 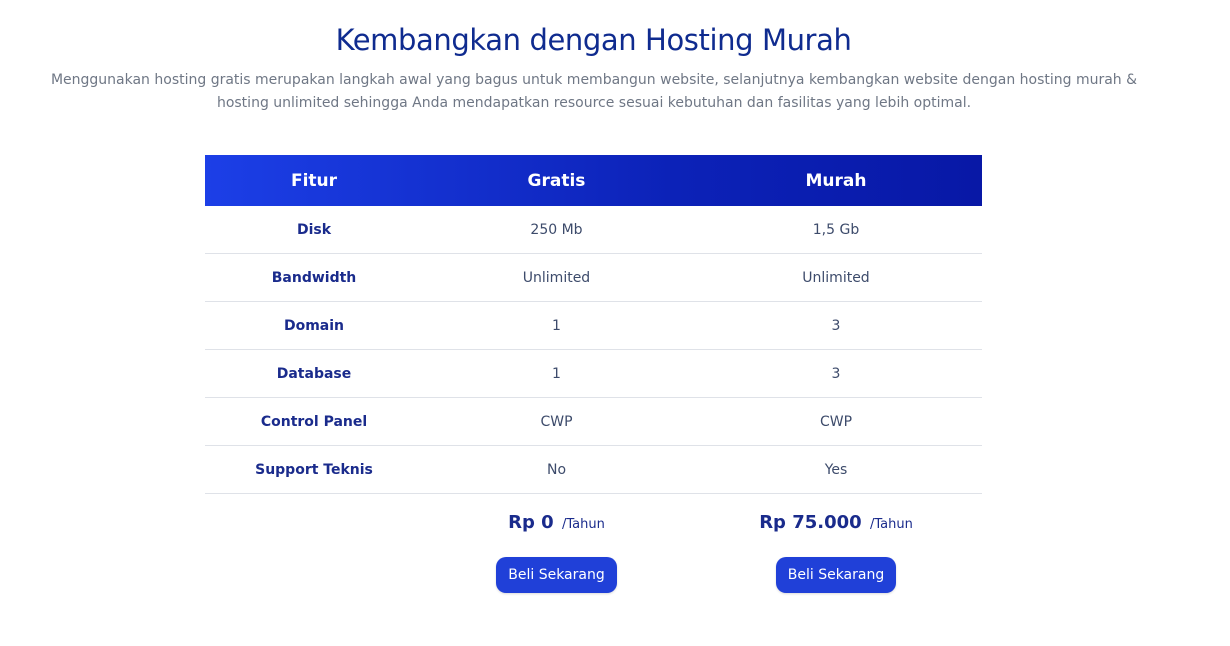 What do you see at coordinates (836, 229) in the screenshot?
I see `murah-value: 1,5 Gb` at bounding box center [836, 229].